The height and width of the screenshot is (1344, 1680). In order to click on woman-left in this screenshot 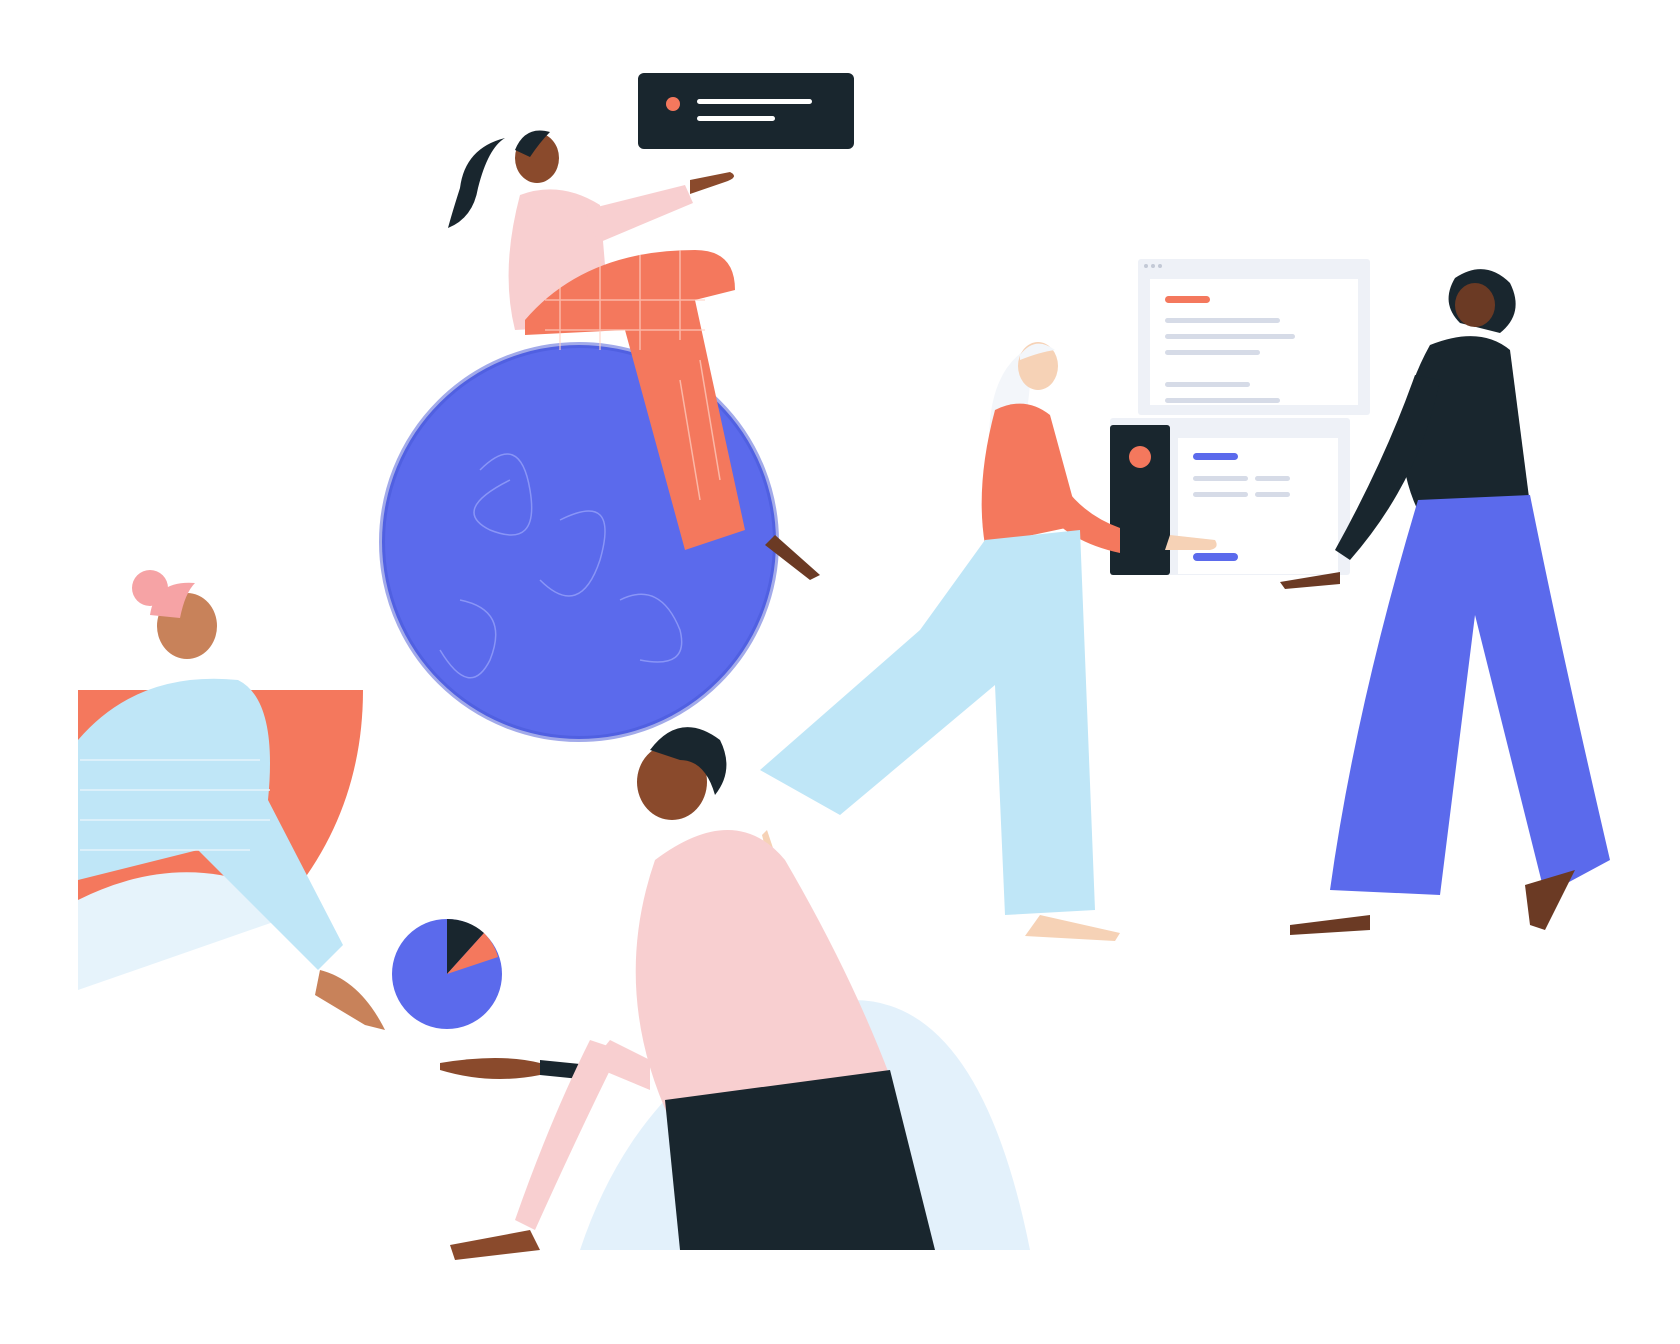, I will do `click(231, 800)`.